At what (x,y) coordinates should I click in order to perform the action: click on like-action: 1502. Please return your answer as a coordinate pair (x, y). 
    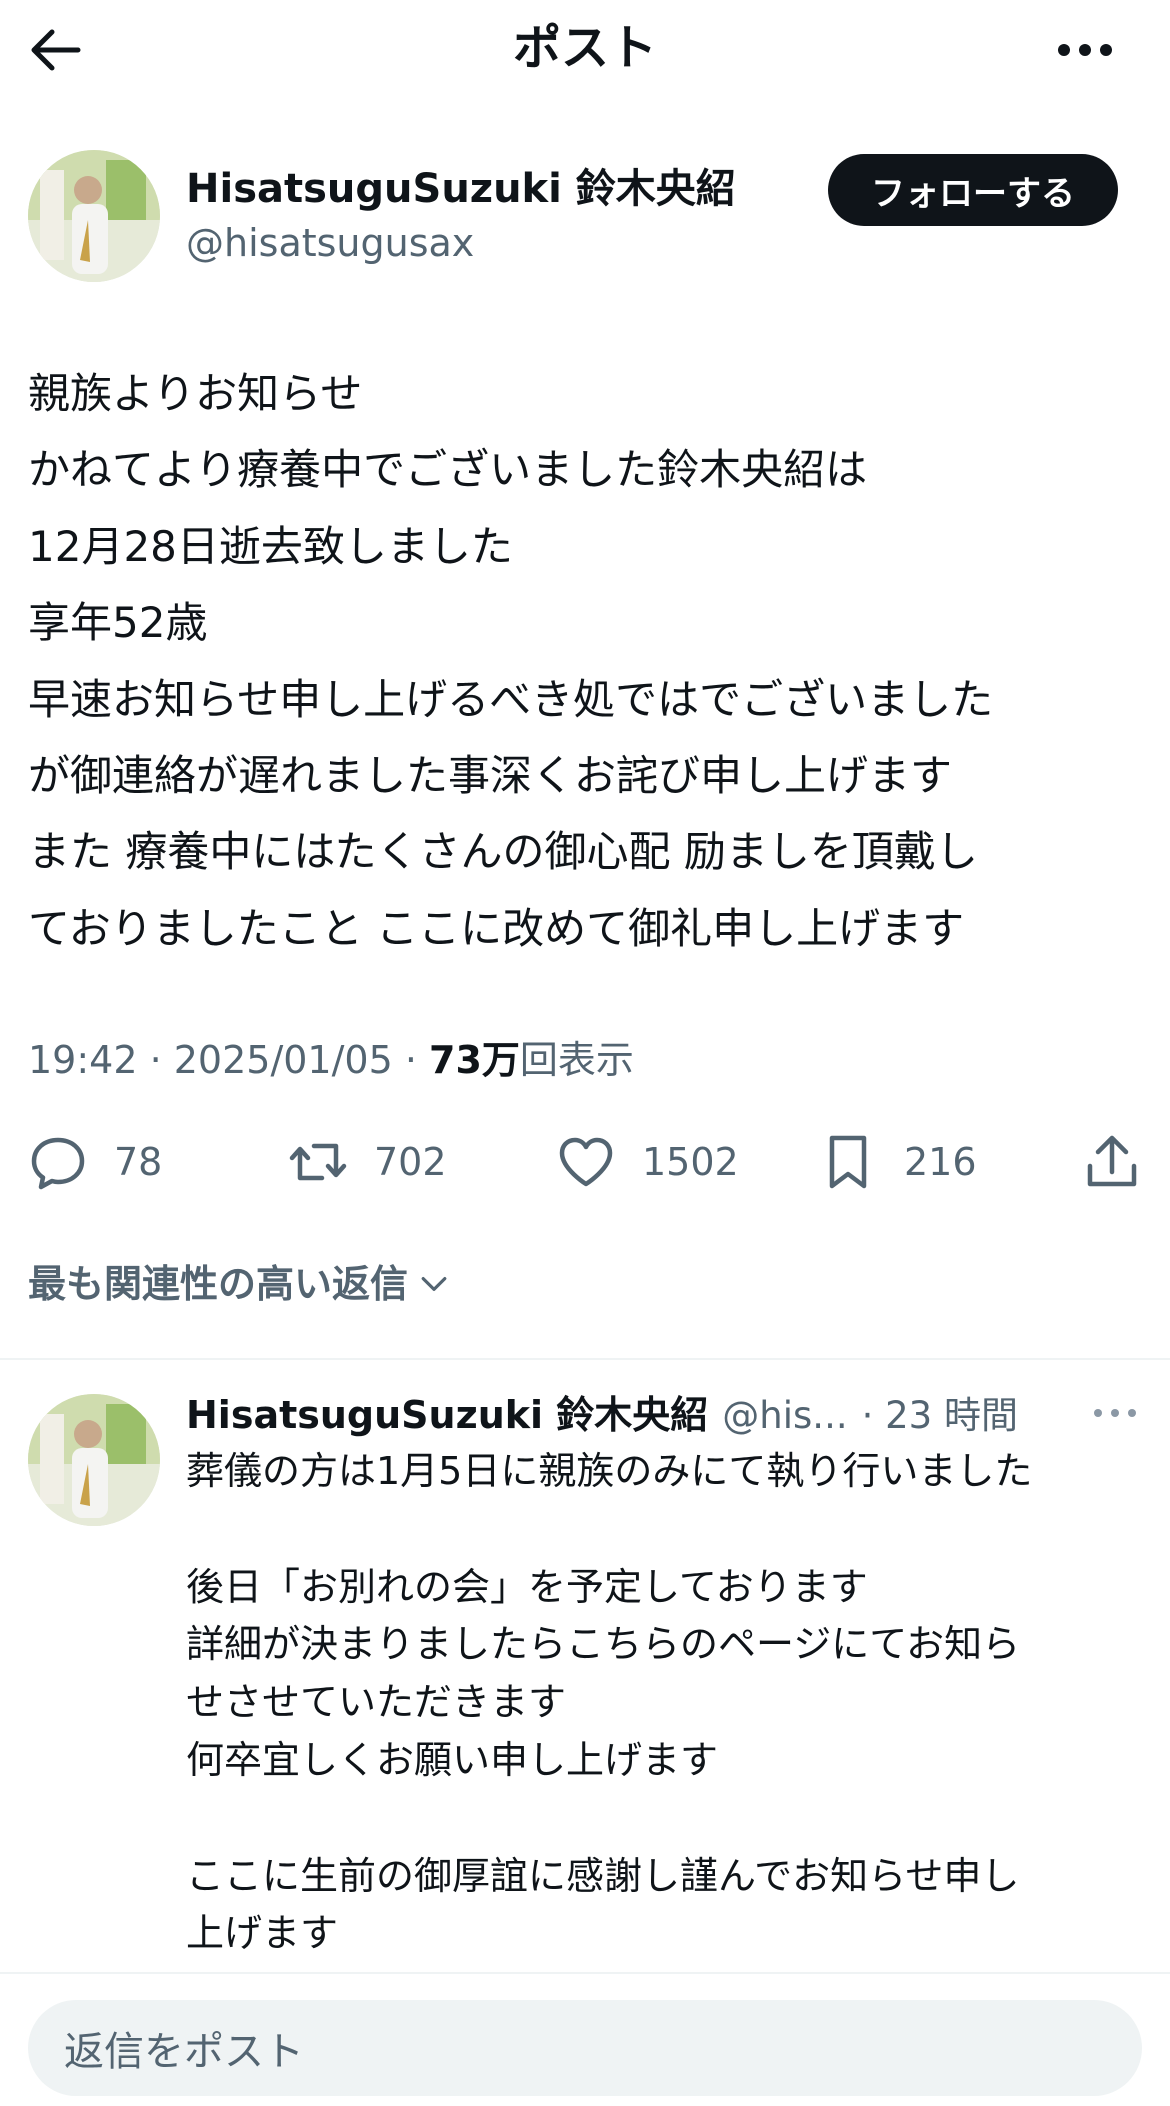
    Looking at the image, I should click on (647, 1162).